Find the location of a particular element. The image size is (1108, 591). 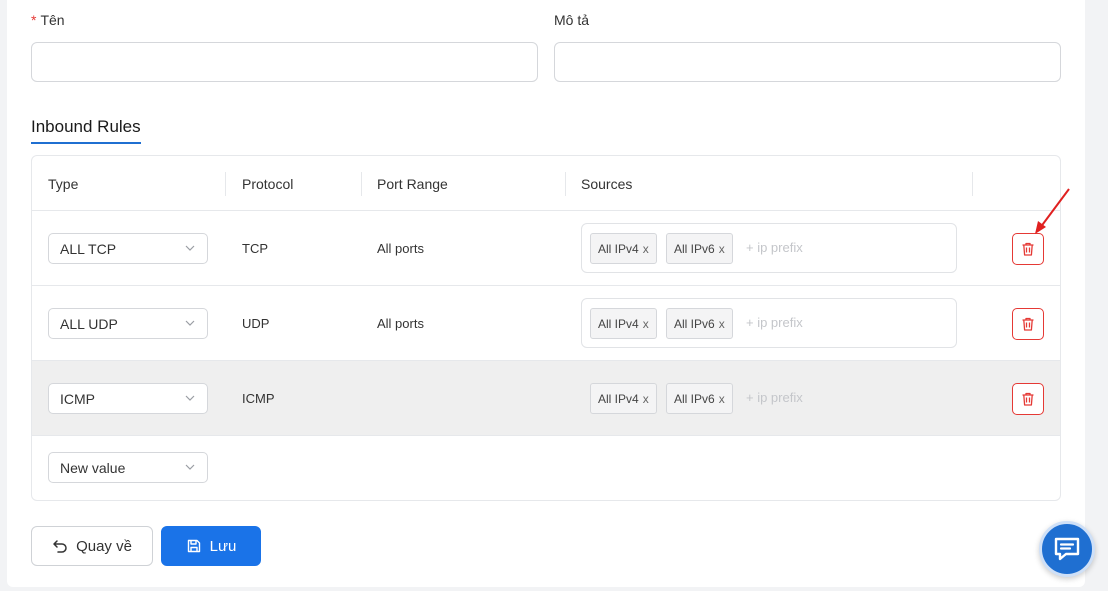

header-protocol: Protocol is located at coordinates (268, 184).